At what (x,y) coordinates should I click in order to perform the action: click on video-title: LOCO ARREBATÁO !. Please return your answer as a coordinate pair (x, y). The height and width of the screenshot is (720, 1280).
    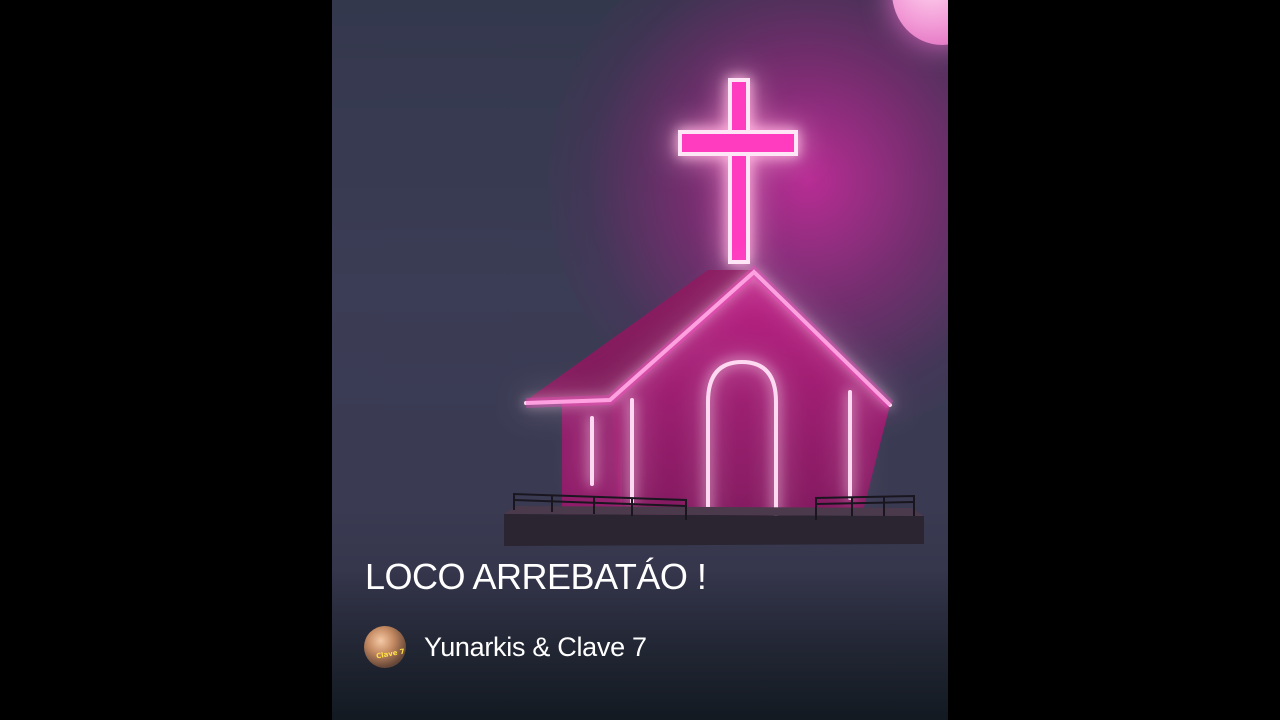
    Looking at the image, I should click on (536, 577).